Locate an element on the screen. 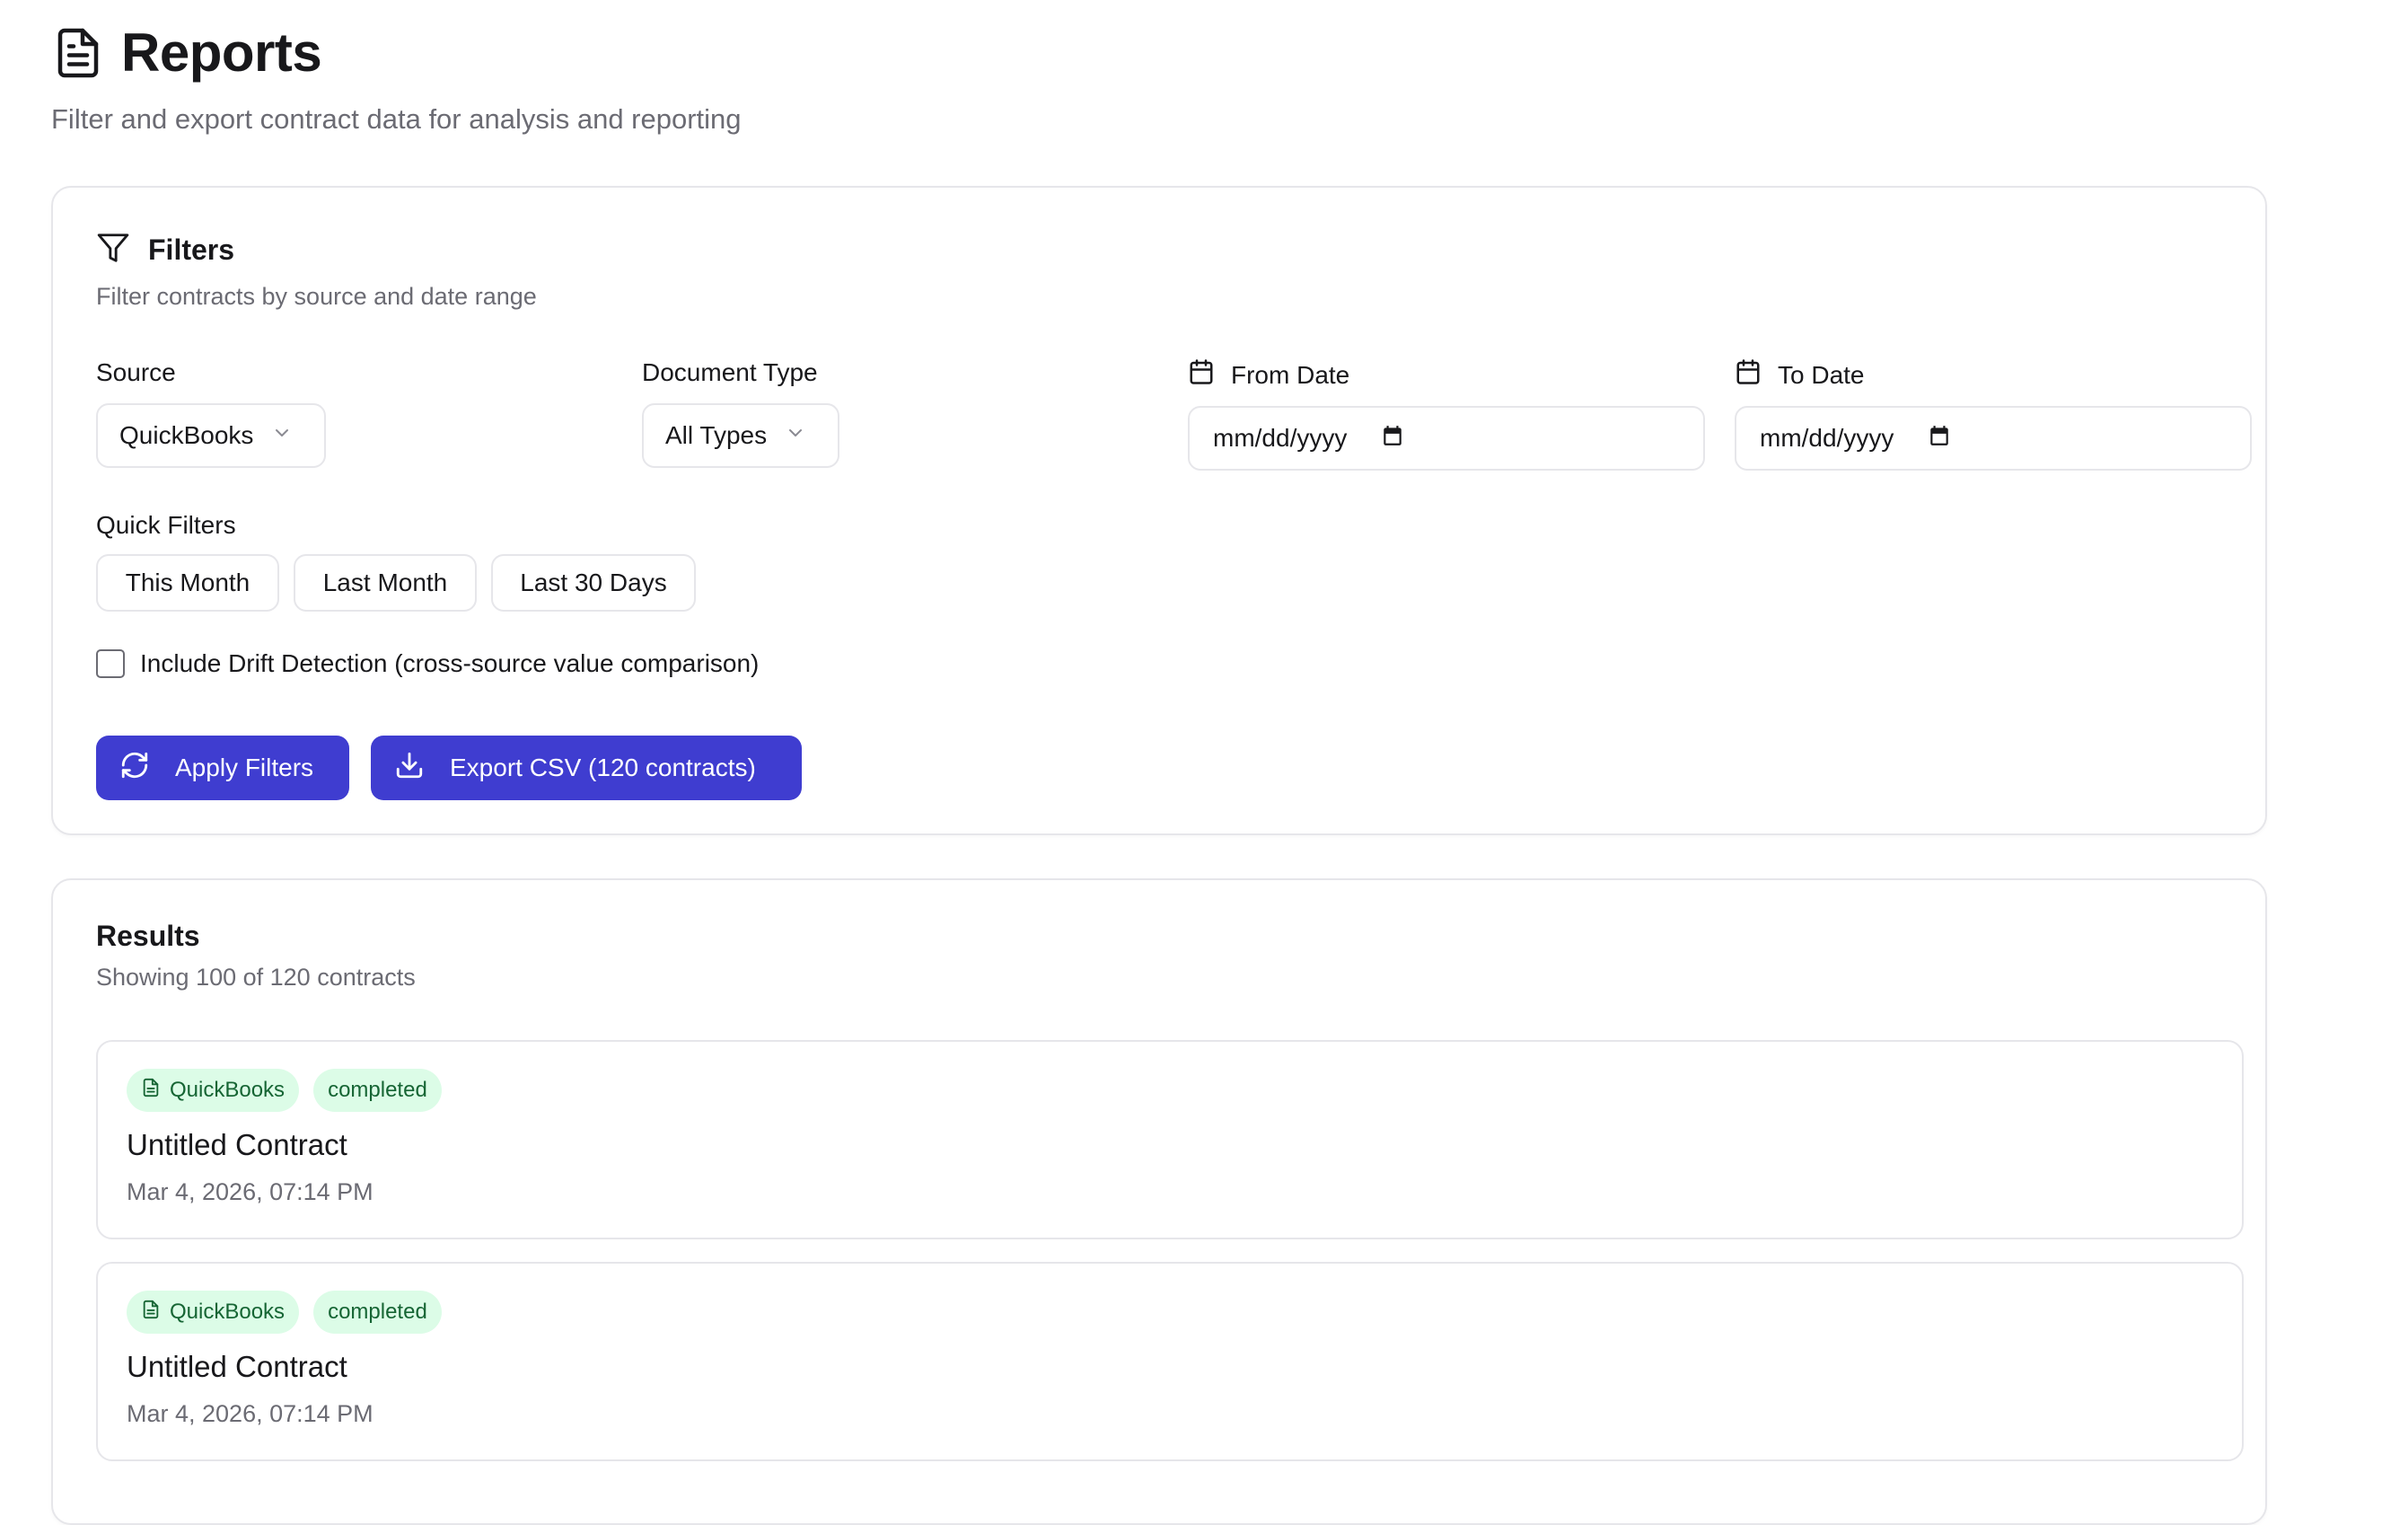  page-title: Reports is located at coordinates (221, 52).